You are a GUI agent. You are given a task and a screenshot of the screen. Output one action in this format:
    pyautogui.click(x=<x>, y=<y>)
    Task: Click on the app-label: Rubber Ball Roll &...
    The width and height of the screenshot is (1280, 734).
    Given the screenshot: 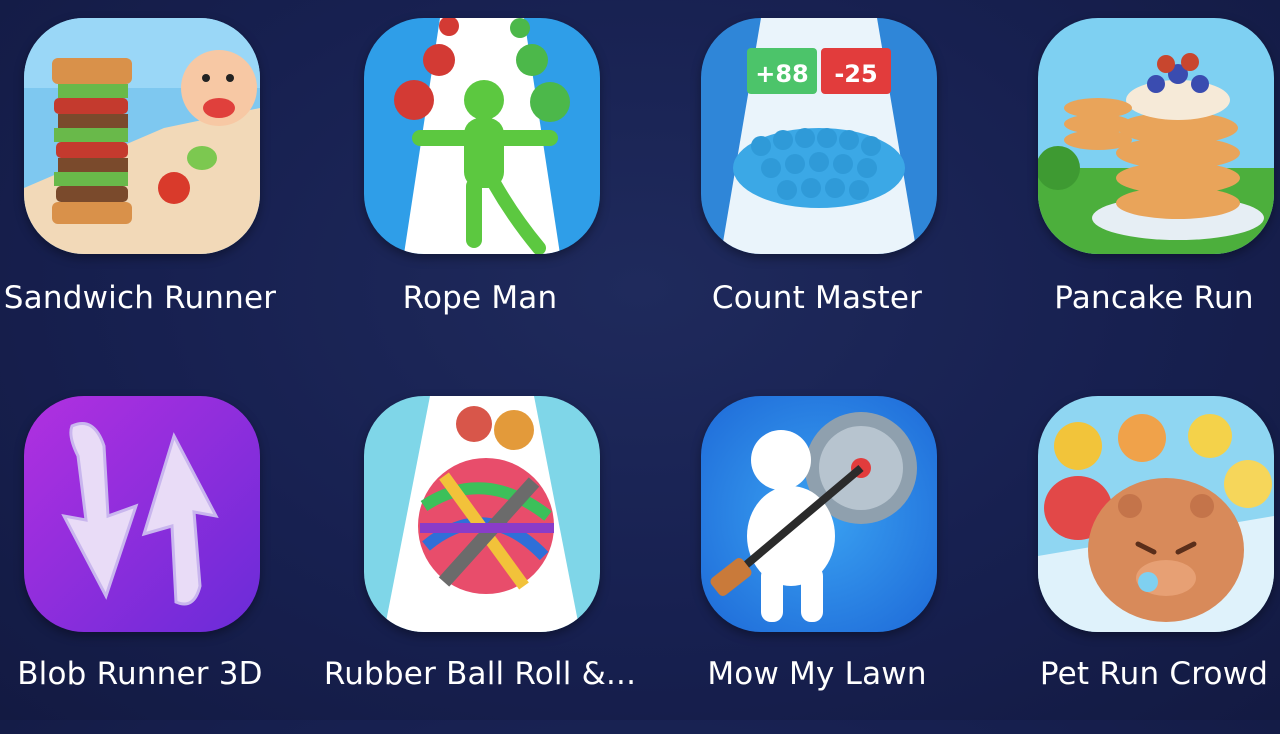 What is the action you would take?
    pyautogui.click(x=480, y=674)
    